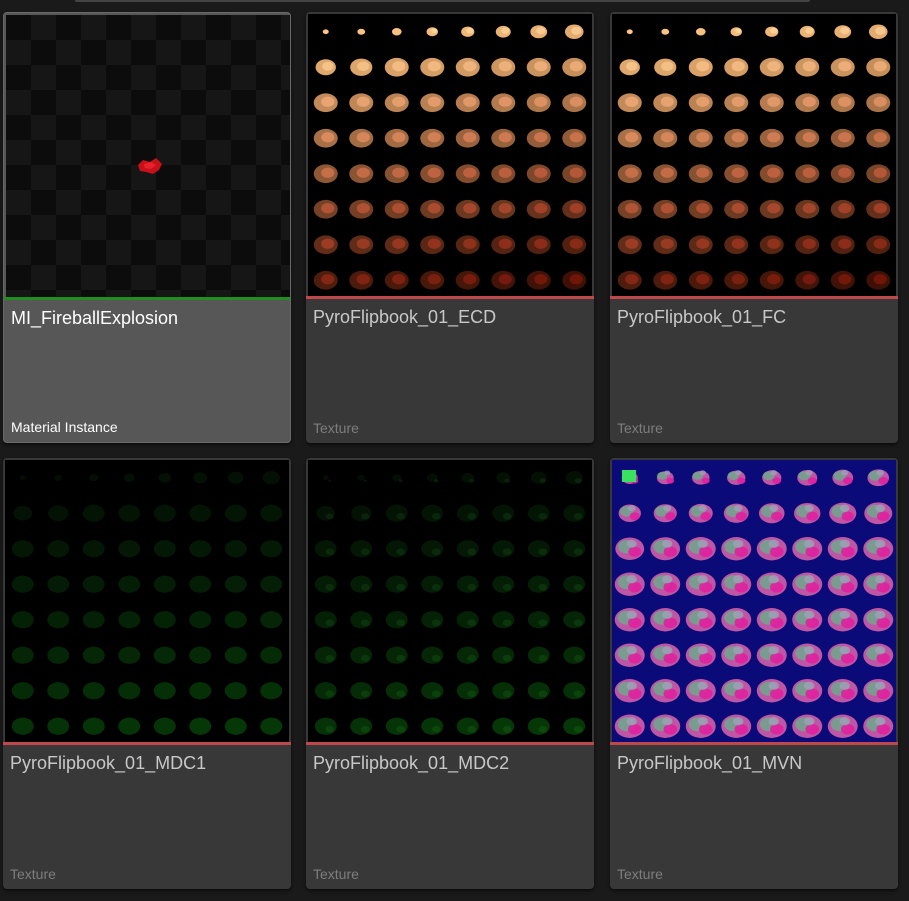 This screenshot has width=909, height=901. What do you see at coordinates (405, 317) in the screenshot?
I see `asset-name: PyroFlipbook_01_ECD` at bounding box center [405, 317].